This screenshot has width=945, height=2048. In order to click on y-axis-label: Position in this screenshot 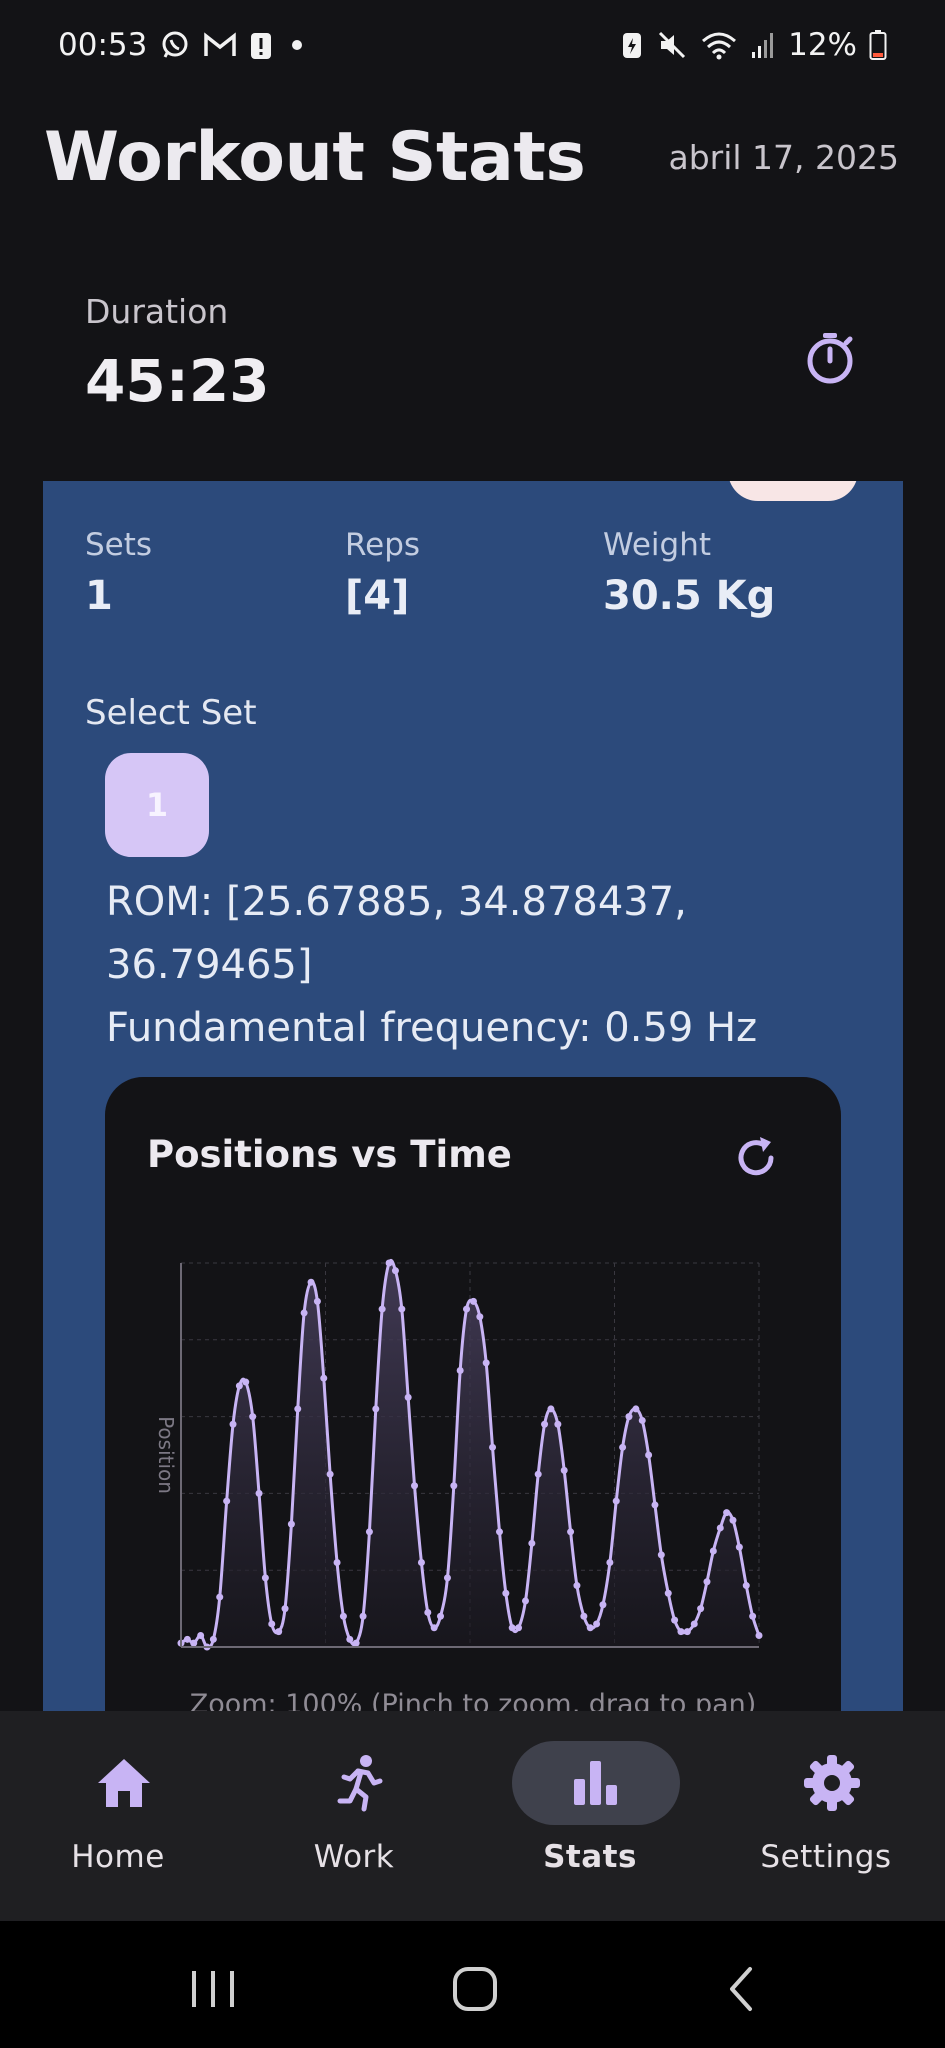, I will do `click(166, 1455)`.